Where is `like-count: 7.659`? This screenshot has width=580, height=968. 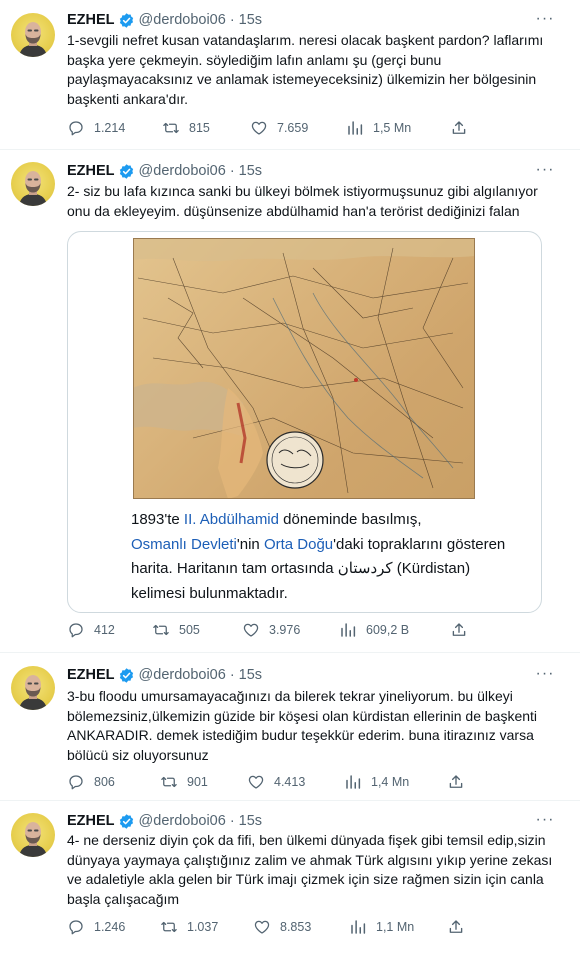
like-count: 7.659 is located at coordinates (293, 128).